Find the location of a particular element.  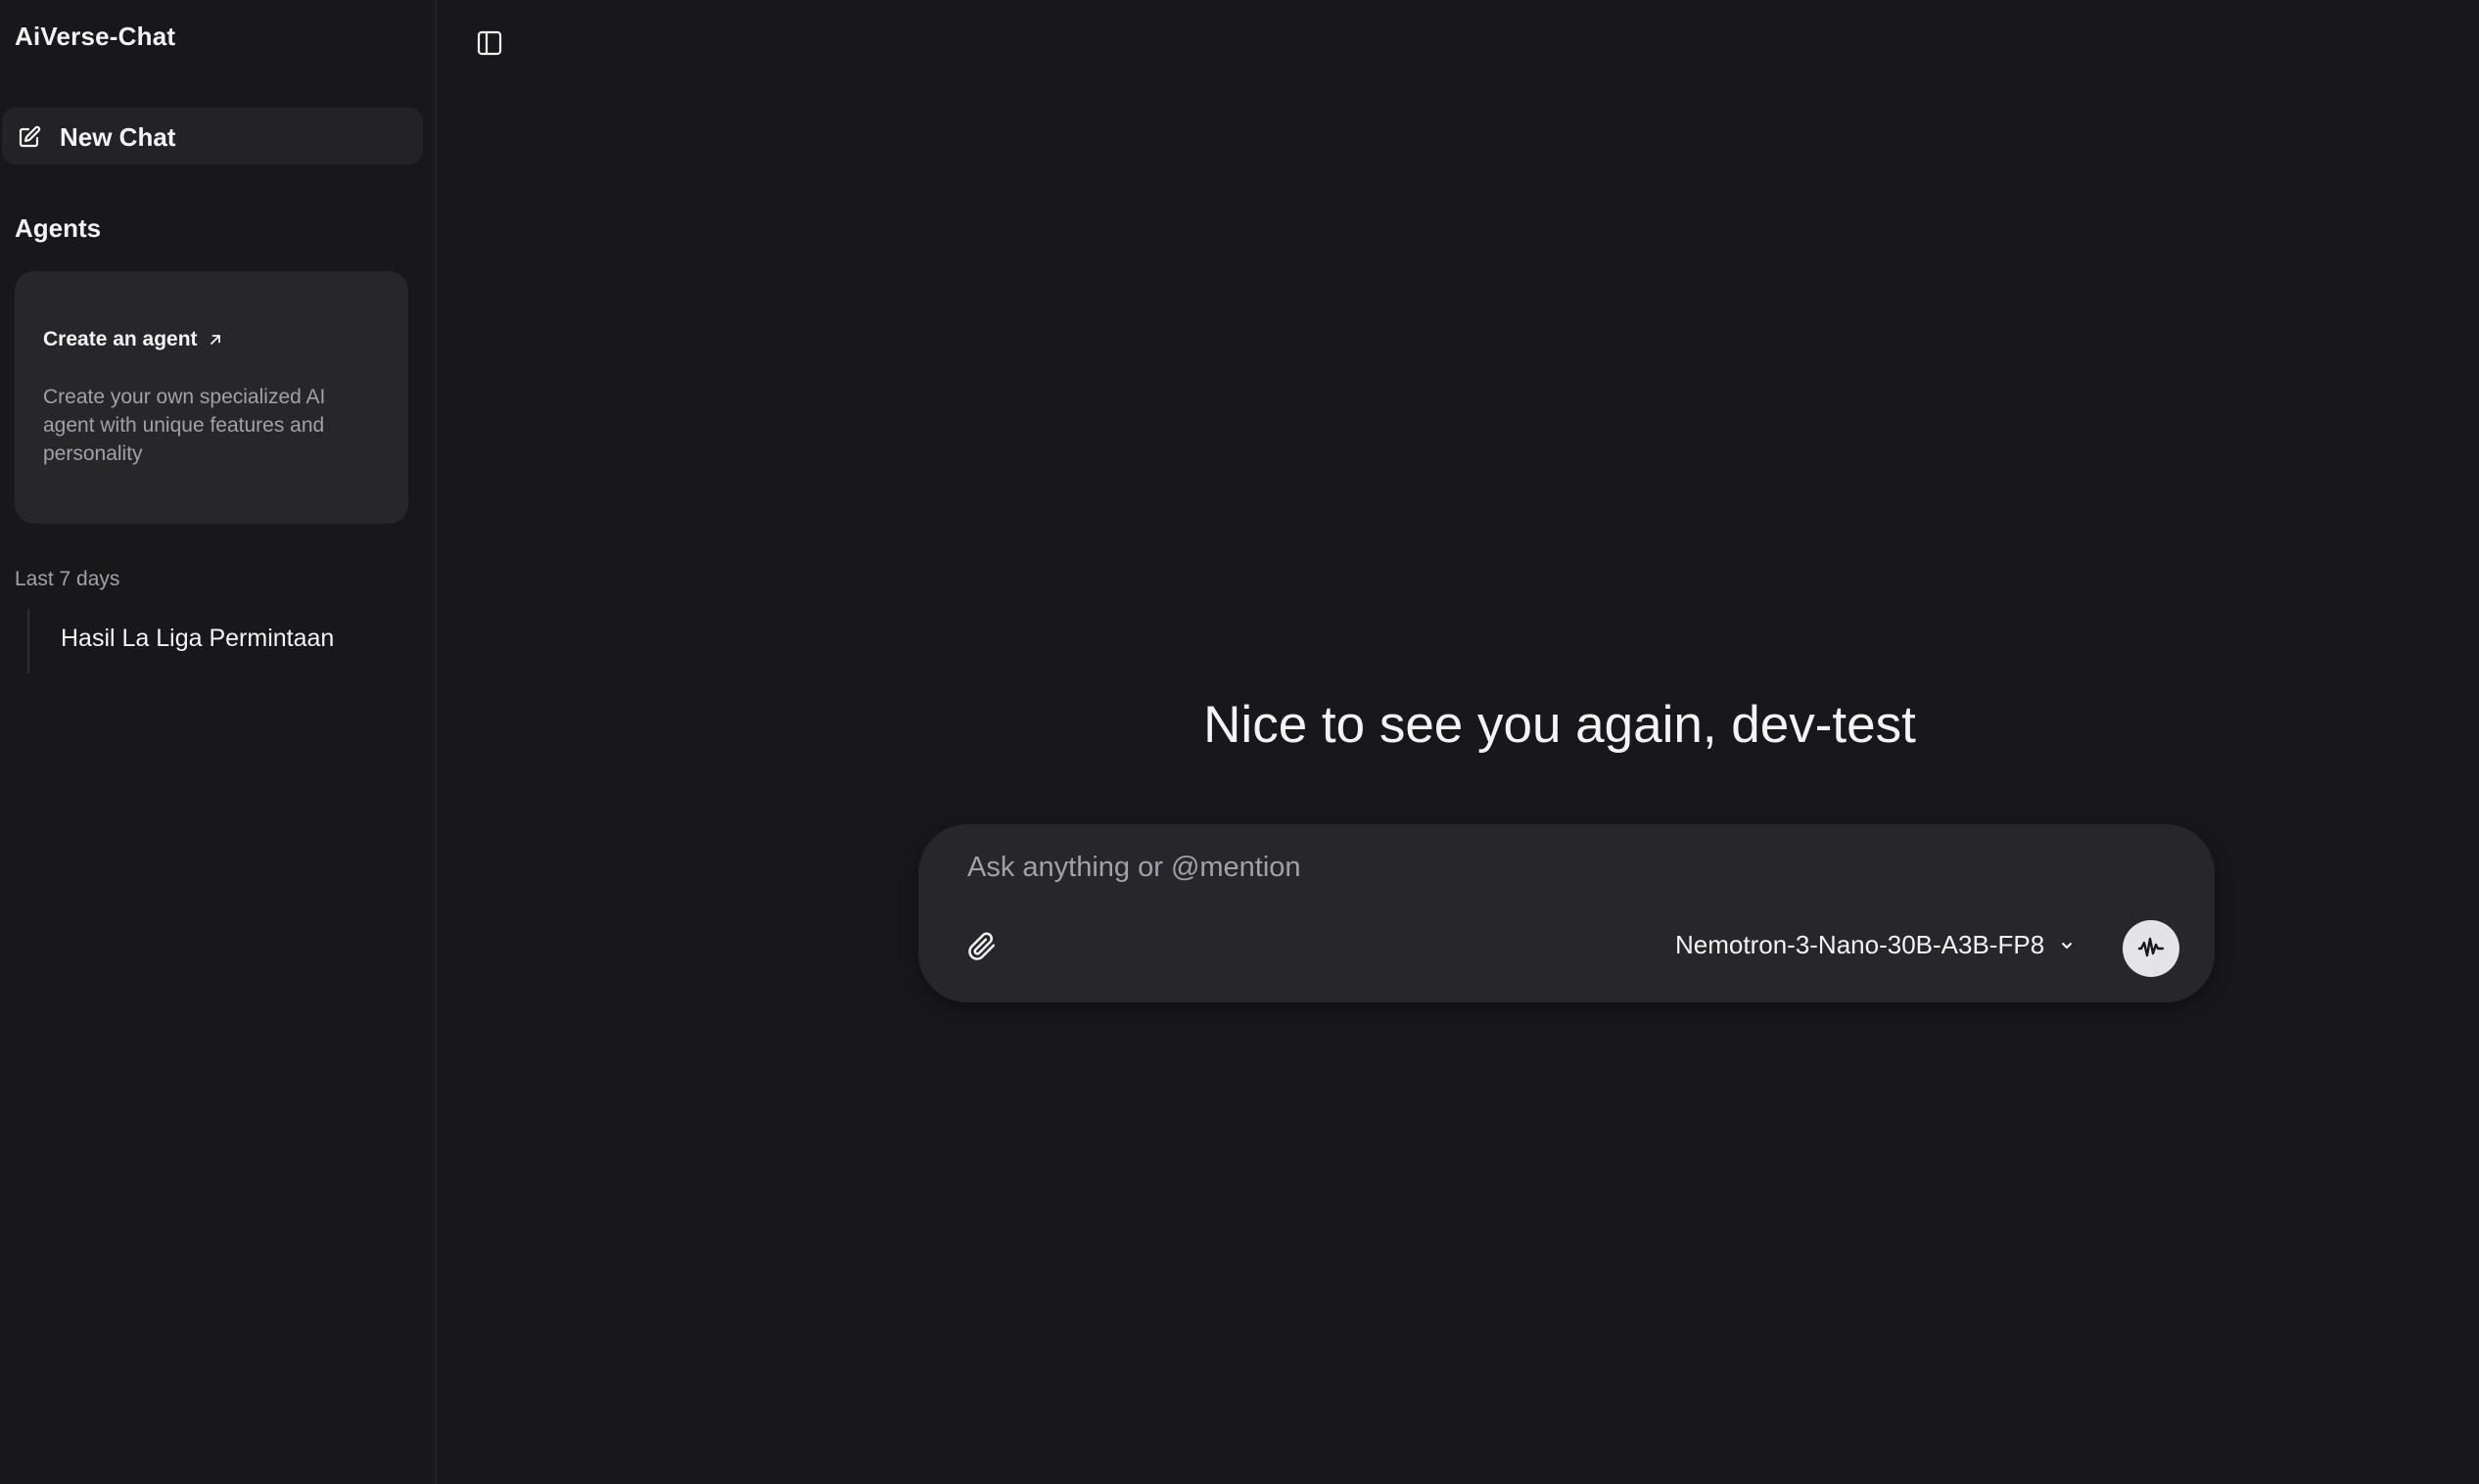

chat-history-item: Hasil La Liga Permintaan is located at coordinates (198, 639).